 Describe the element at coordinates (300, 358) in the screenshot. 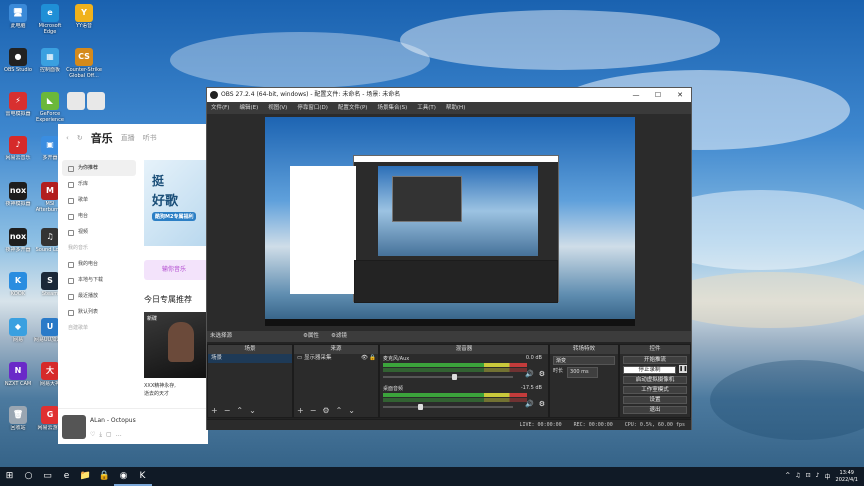

I see `monitor-icon: ▭` at that location.